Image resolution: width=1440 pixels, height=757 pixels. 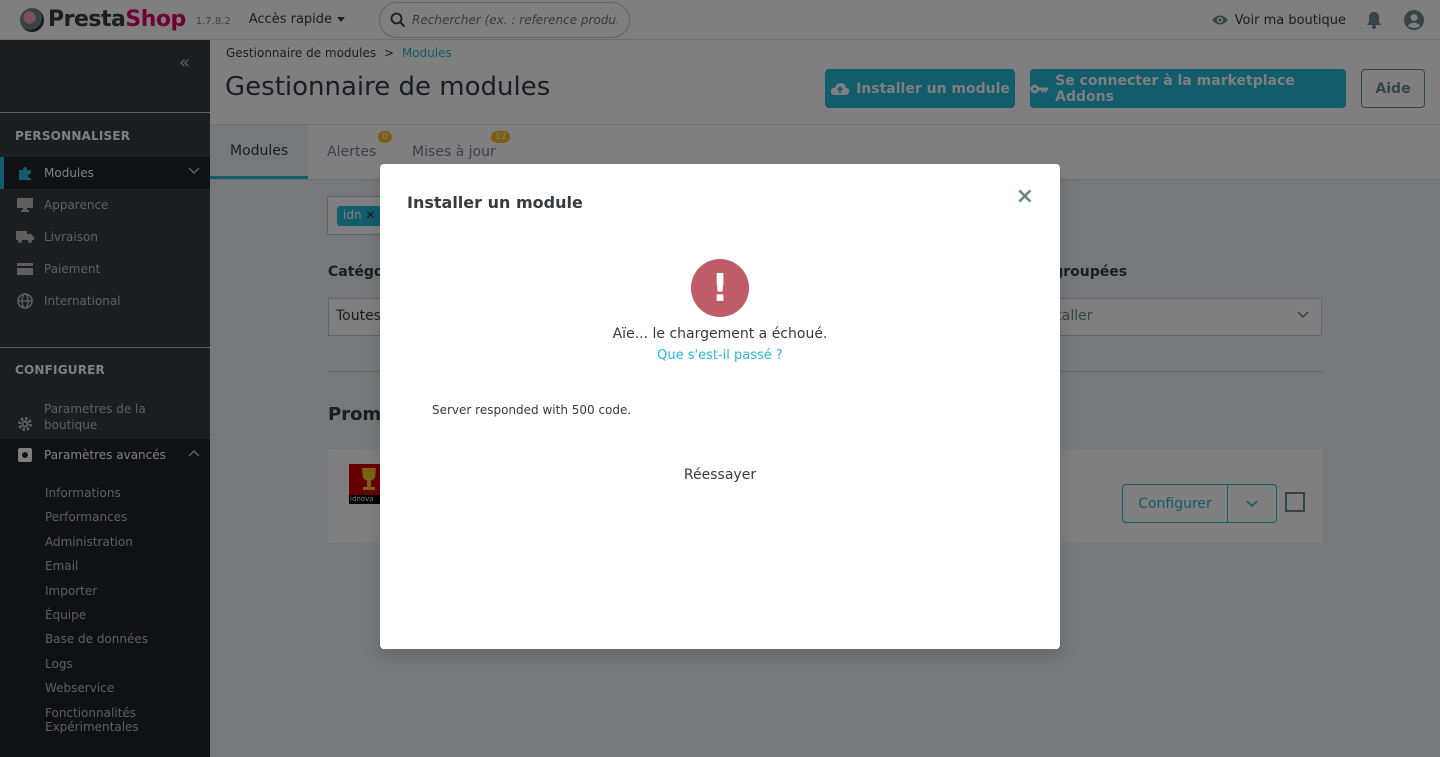 I want to click on retry-button: Réessayer, so click(x=720, y=475).